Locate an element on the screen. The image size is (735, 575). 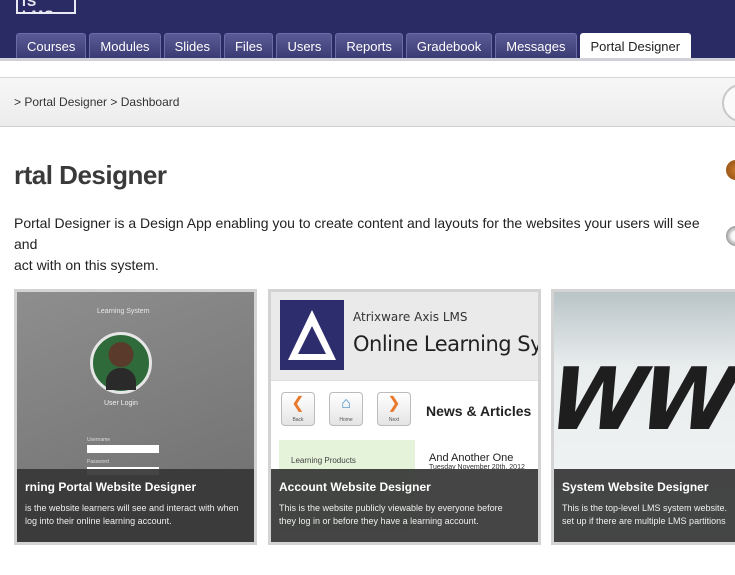
preview-nav: ❮ Back ⌂ Home ❯ Next News & Articles is located at coordinates (404, 410).